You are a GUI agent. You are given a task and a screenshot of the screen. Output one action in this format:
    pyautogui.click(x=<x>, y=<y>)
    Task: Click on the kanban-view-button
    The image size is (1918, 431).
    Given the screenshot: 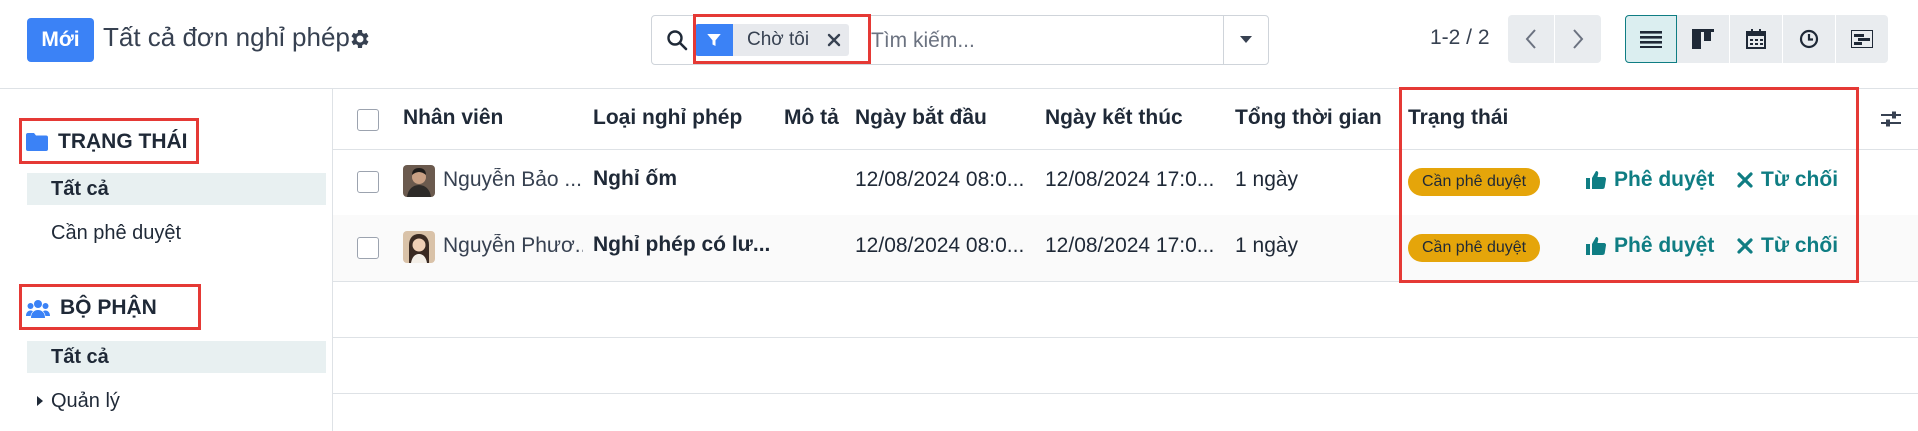 What is the action you would take?
    pyautogui.click(x=1703, y=39)
    